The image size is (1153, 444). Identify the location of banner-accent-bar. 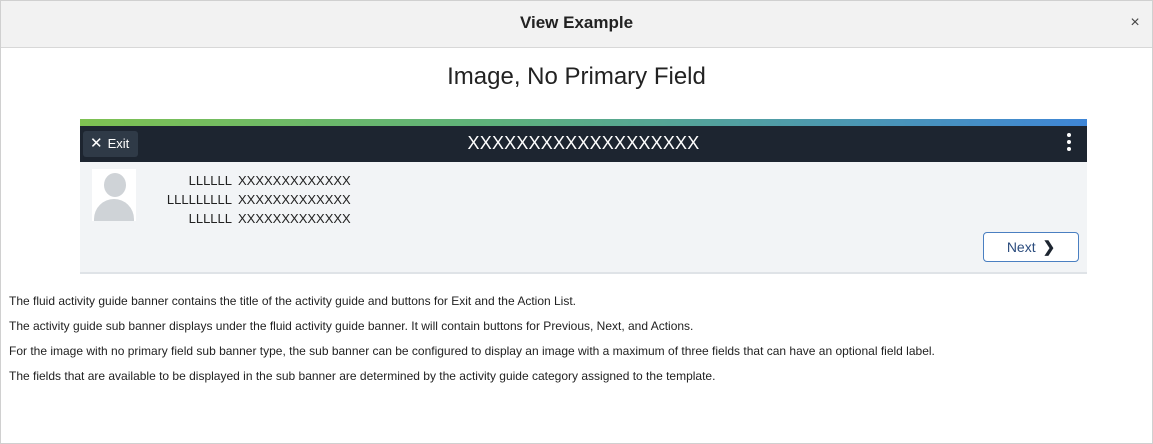
(583, 122).